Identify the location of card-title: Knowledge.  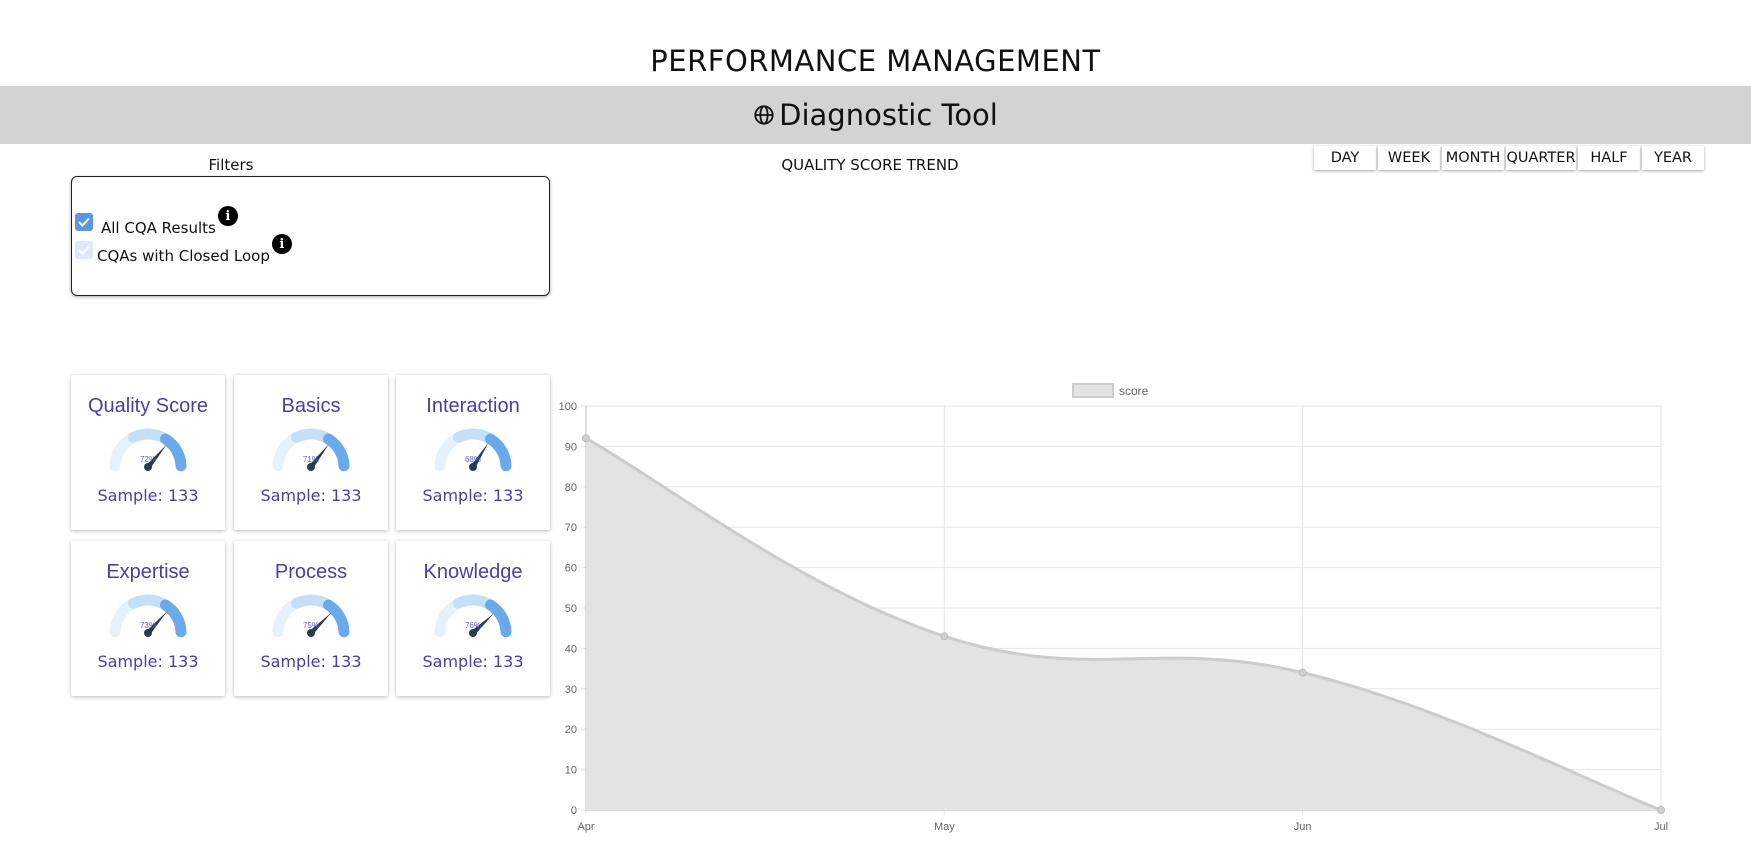
(473, 572).